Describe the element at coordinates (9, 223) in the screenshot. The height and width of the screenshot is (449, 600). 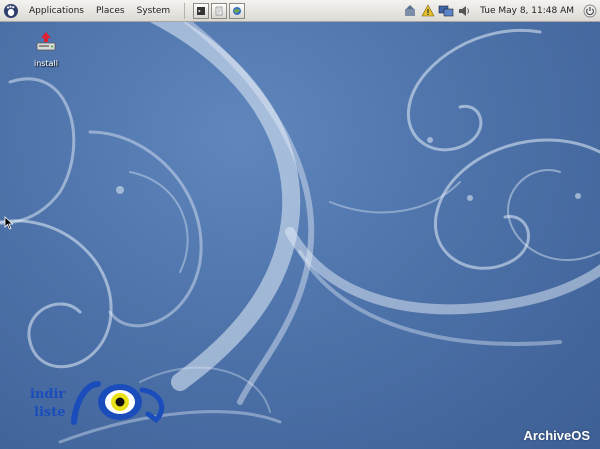
I see `mouse-cursor-icon` at that location.